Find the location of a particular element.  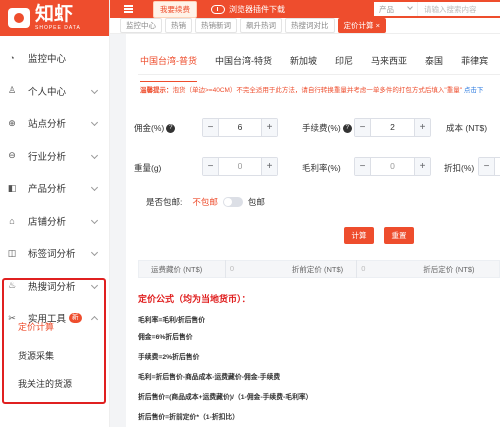

tab-hot: 热销 is located at coordinates (178, 25).